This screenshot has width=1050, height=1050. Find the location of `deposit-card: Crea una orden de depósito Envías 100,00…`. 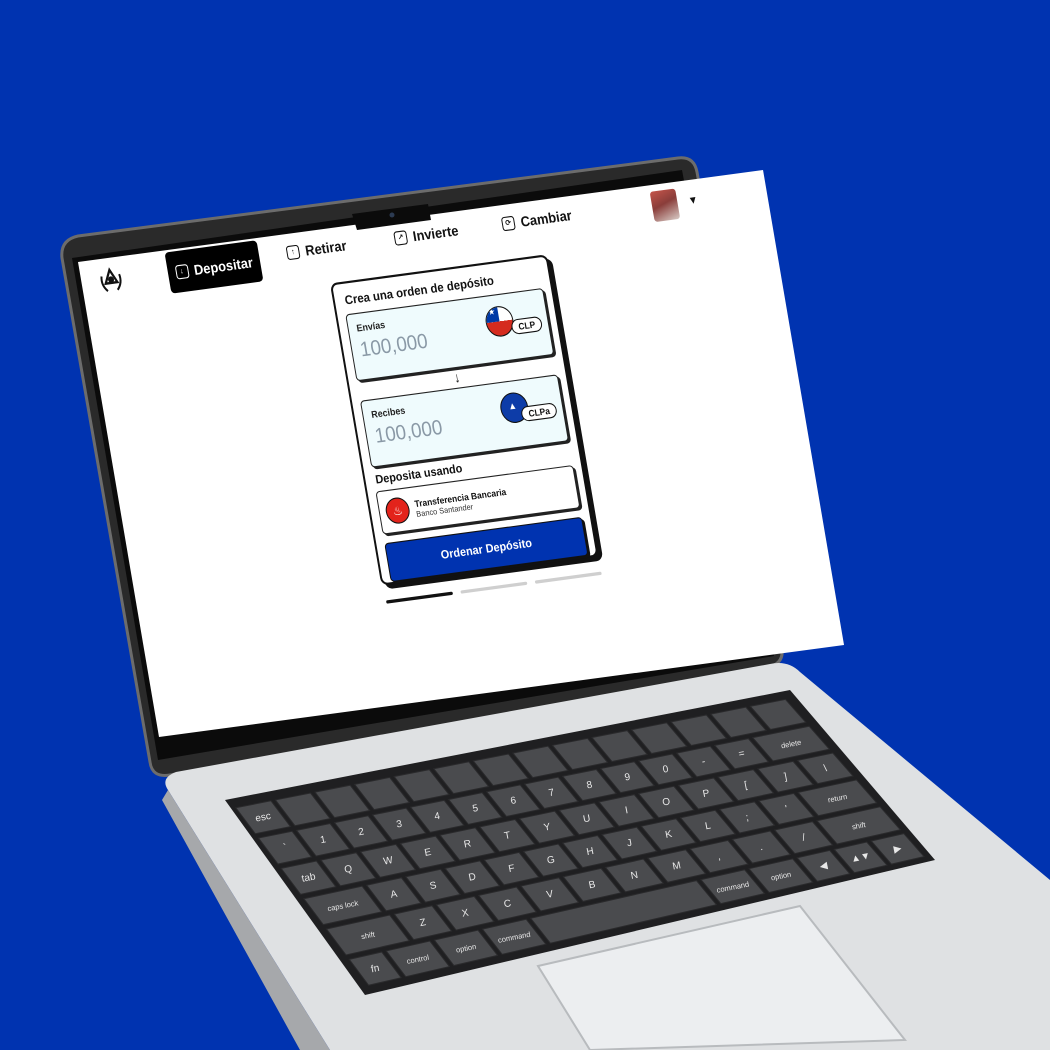

deposit-card: Crea una orden de depósito Envías 100,00… is located at coordinates (464, 420).